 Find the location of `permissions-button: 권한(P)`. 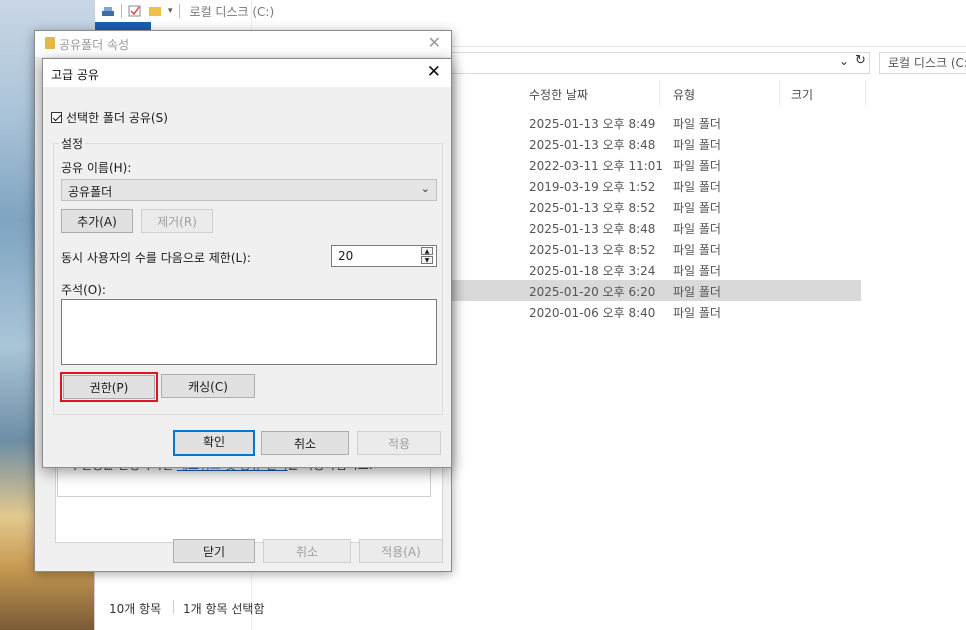

permissions-button: 권한(P) is located at coordinates (109, 387).